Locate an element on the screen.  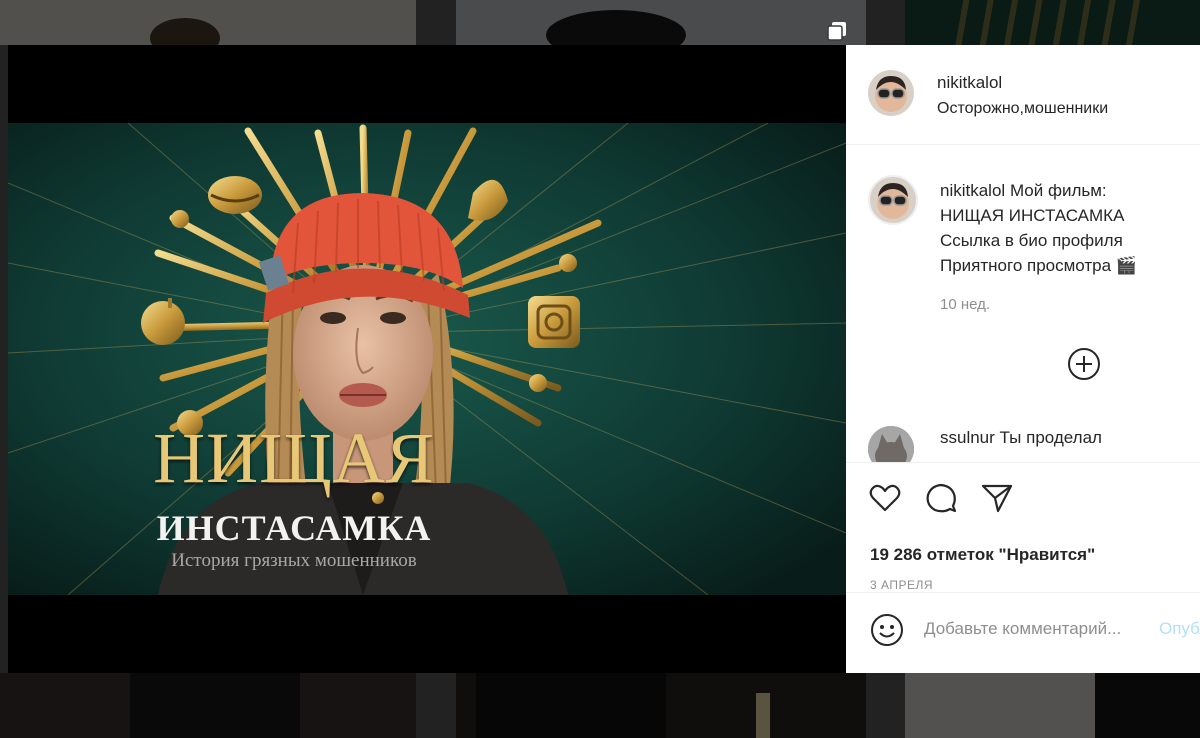
poster-title: НИЩАЯ is located at coordinates (294, 458).